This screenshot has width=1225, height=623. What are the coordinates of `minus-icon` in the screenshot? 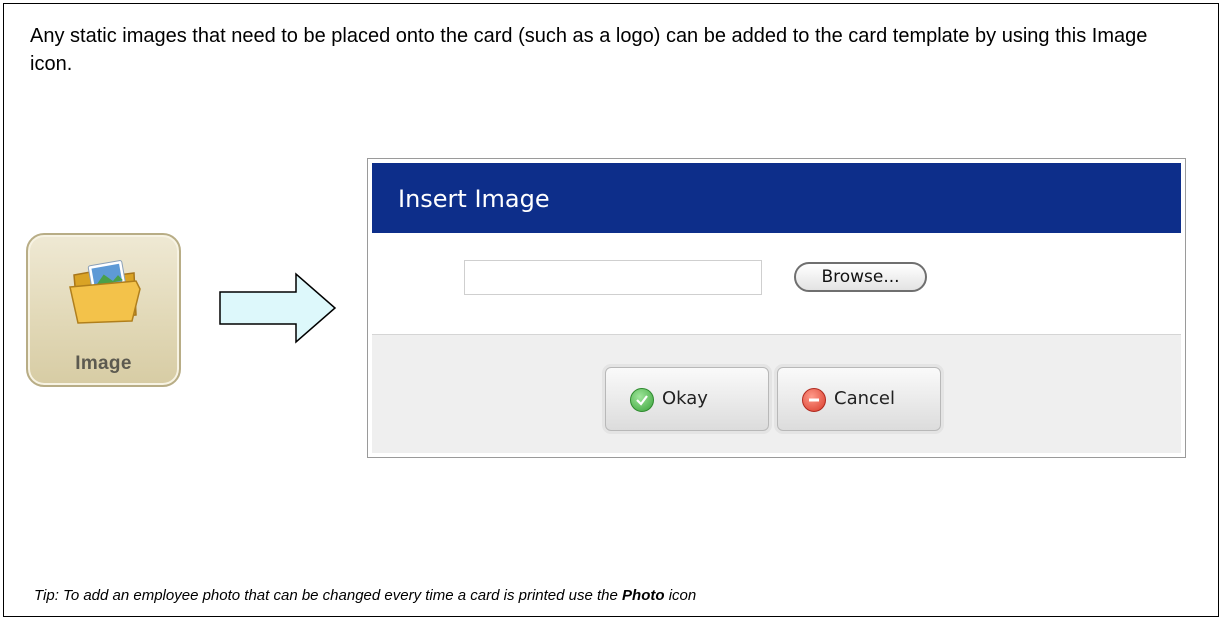 It's located at (814, 400).